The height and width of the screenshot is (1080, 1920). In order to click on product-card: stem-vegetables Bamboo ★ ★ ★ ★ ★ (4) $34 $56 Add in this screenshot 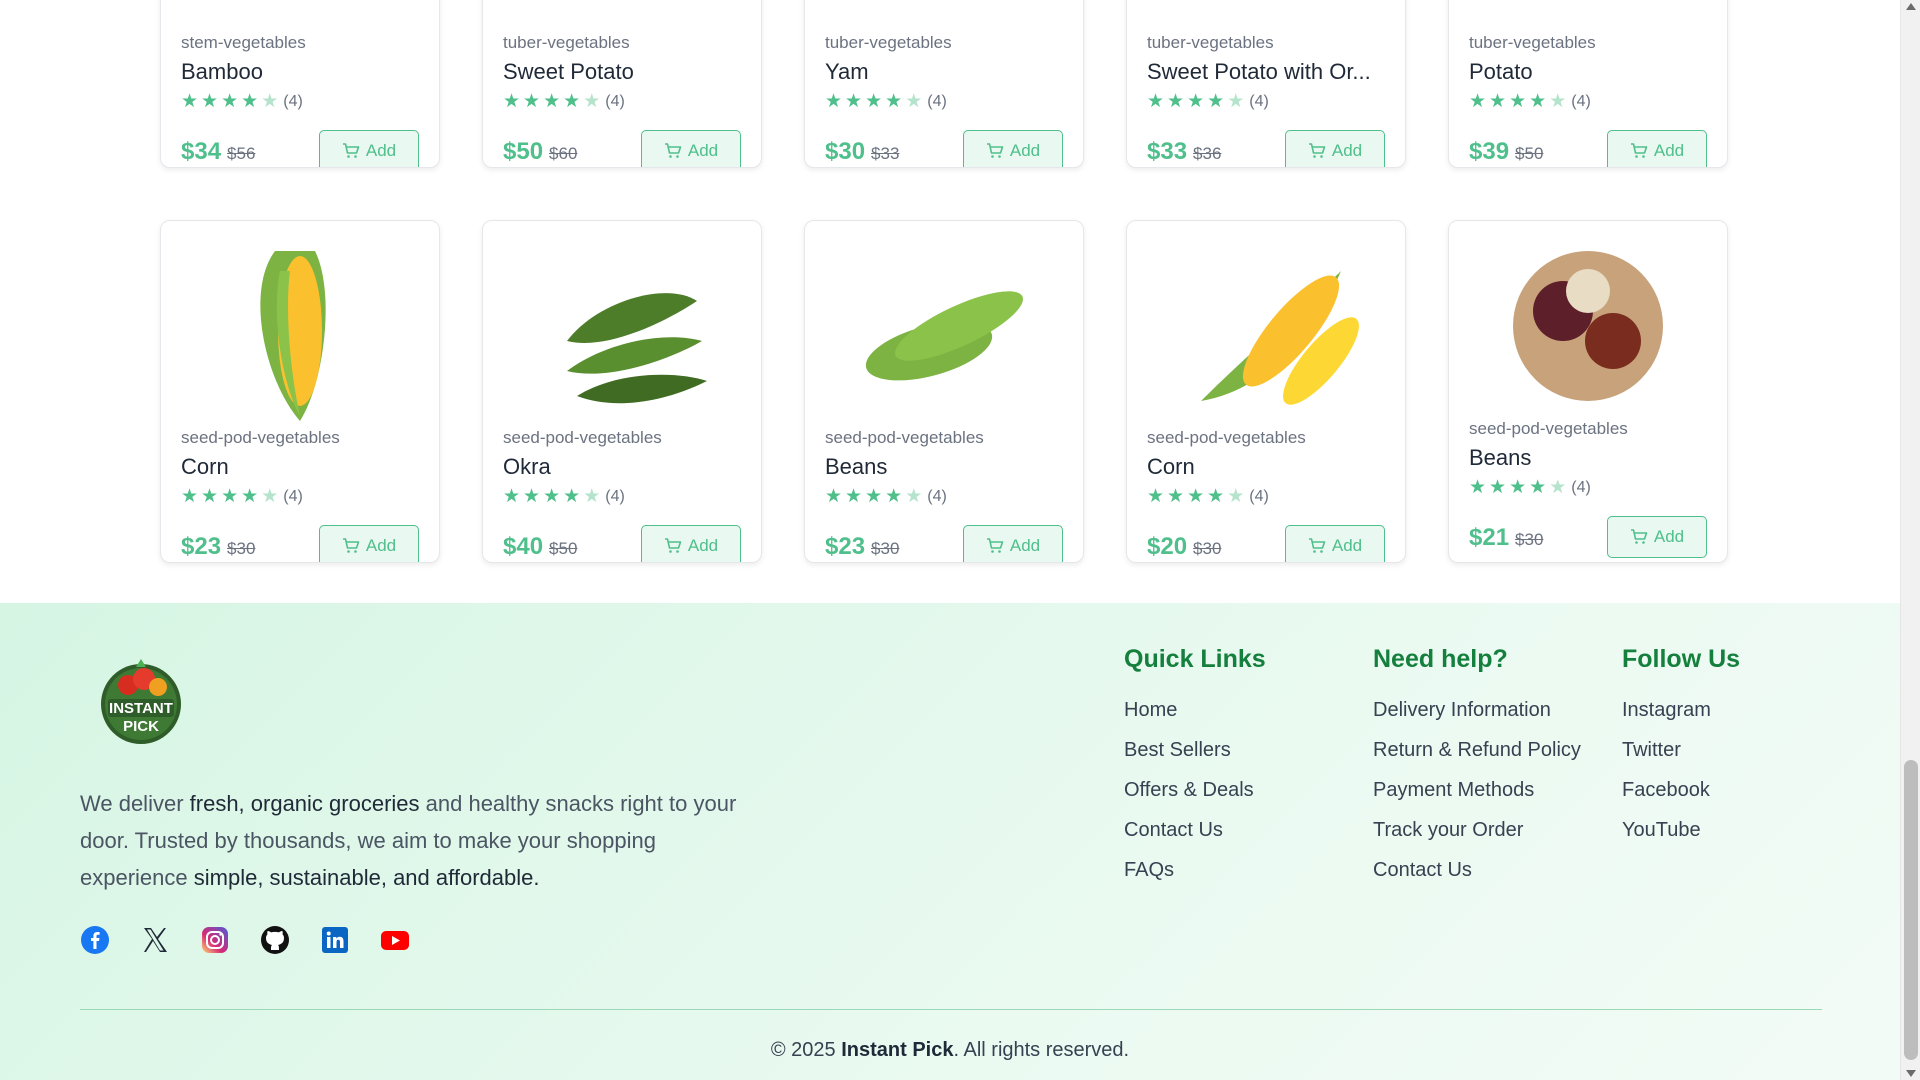, I will do `click(300, 84)`.